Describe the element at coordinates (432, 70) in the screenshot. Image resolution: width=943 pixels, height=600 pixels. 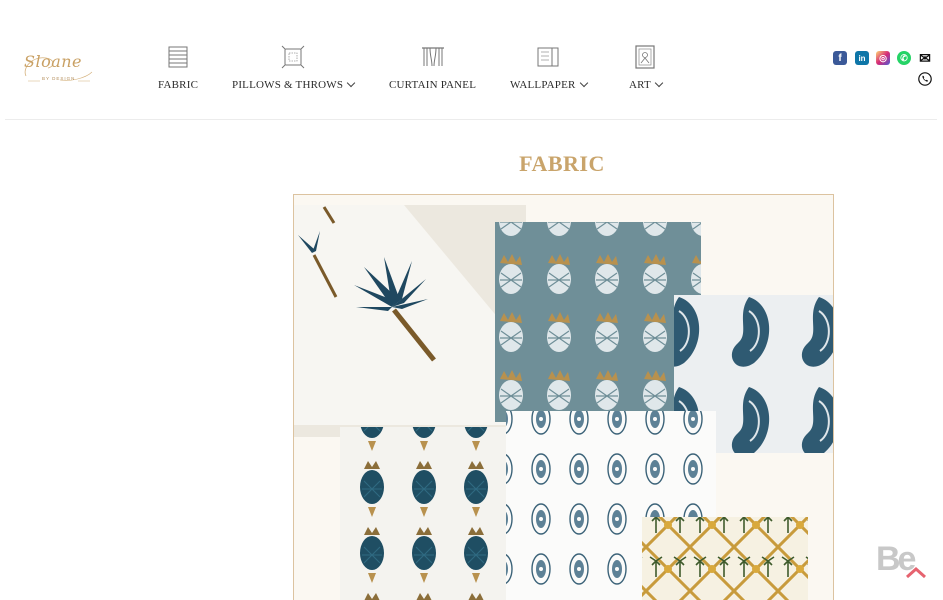
I see `nav-item-curtain-panel: CURTAIN PANEL` at that location.